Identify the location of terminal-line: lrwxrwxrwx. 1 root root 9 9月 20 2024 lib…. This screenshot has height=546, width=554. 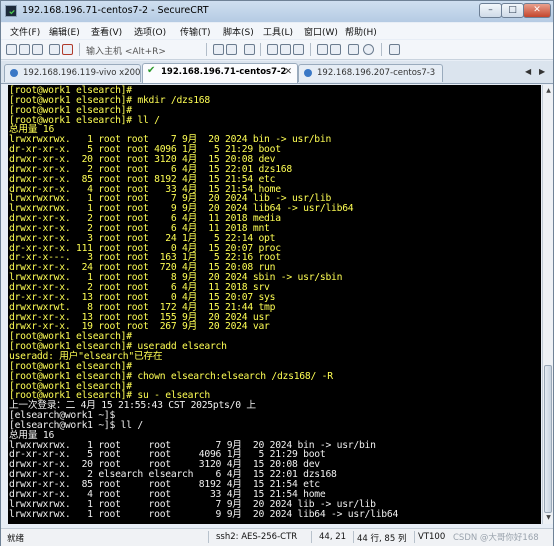
(204, 514).